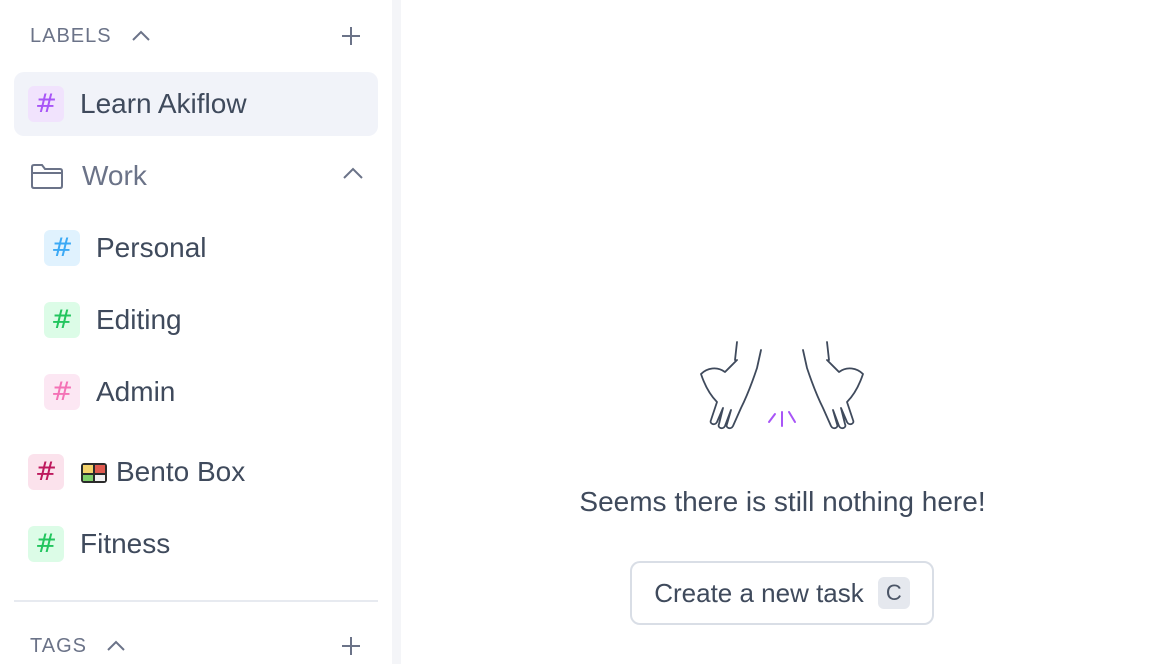 Image resolution: width=1164 pixels, height=664 pixels. Describe the element at coordinates (139, 319) in the screenshot. I see `label-item-text: Editing` at that location.